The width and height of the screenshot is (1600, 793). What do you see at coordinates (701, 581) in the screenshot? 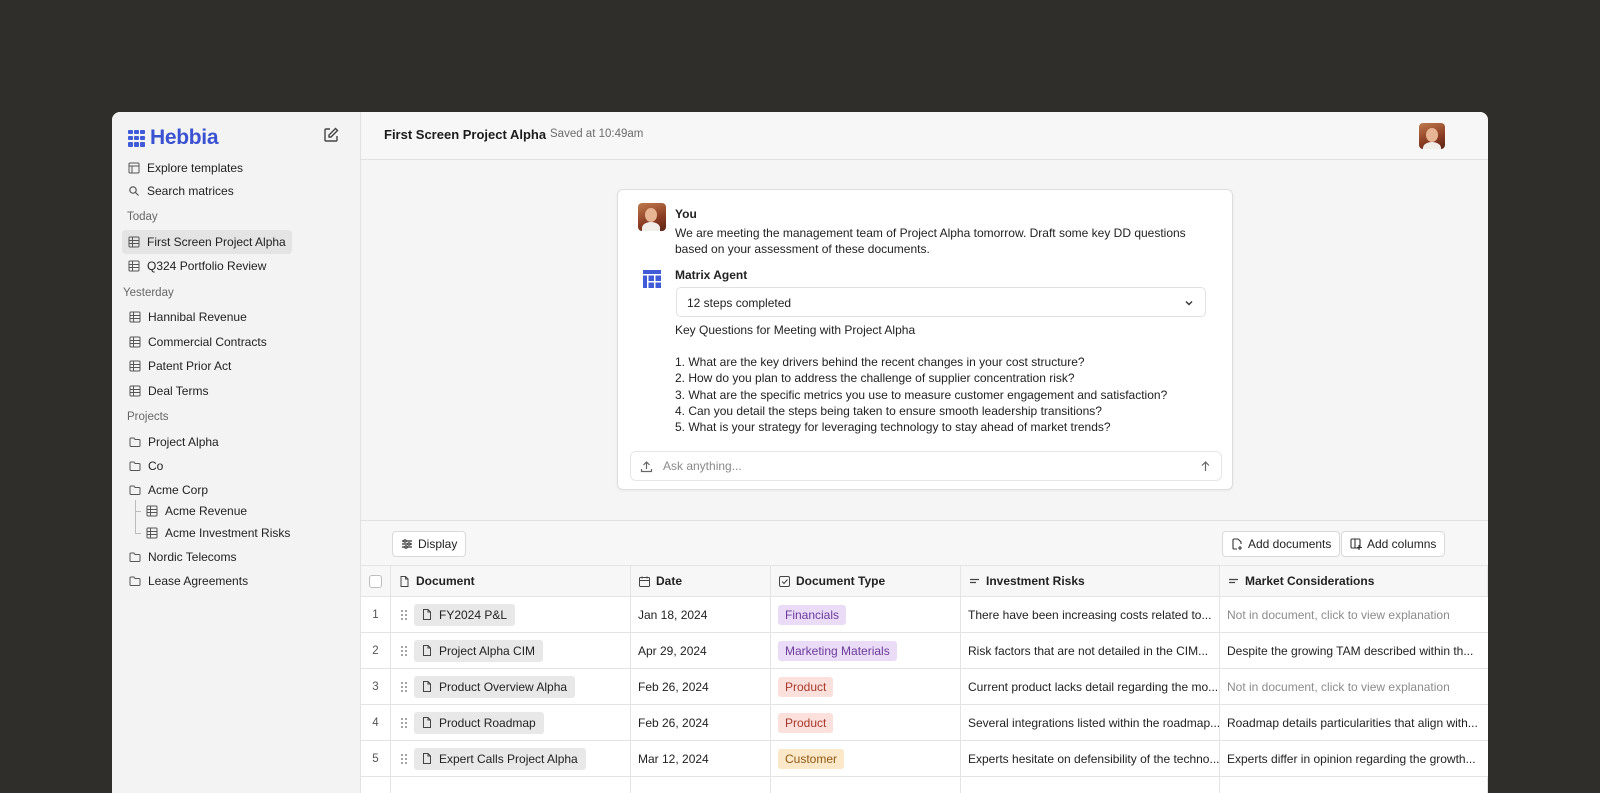
I see `column-header-date: Date` at bounding box center [701, 581].